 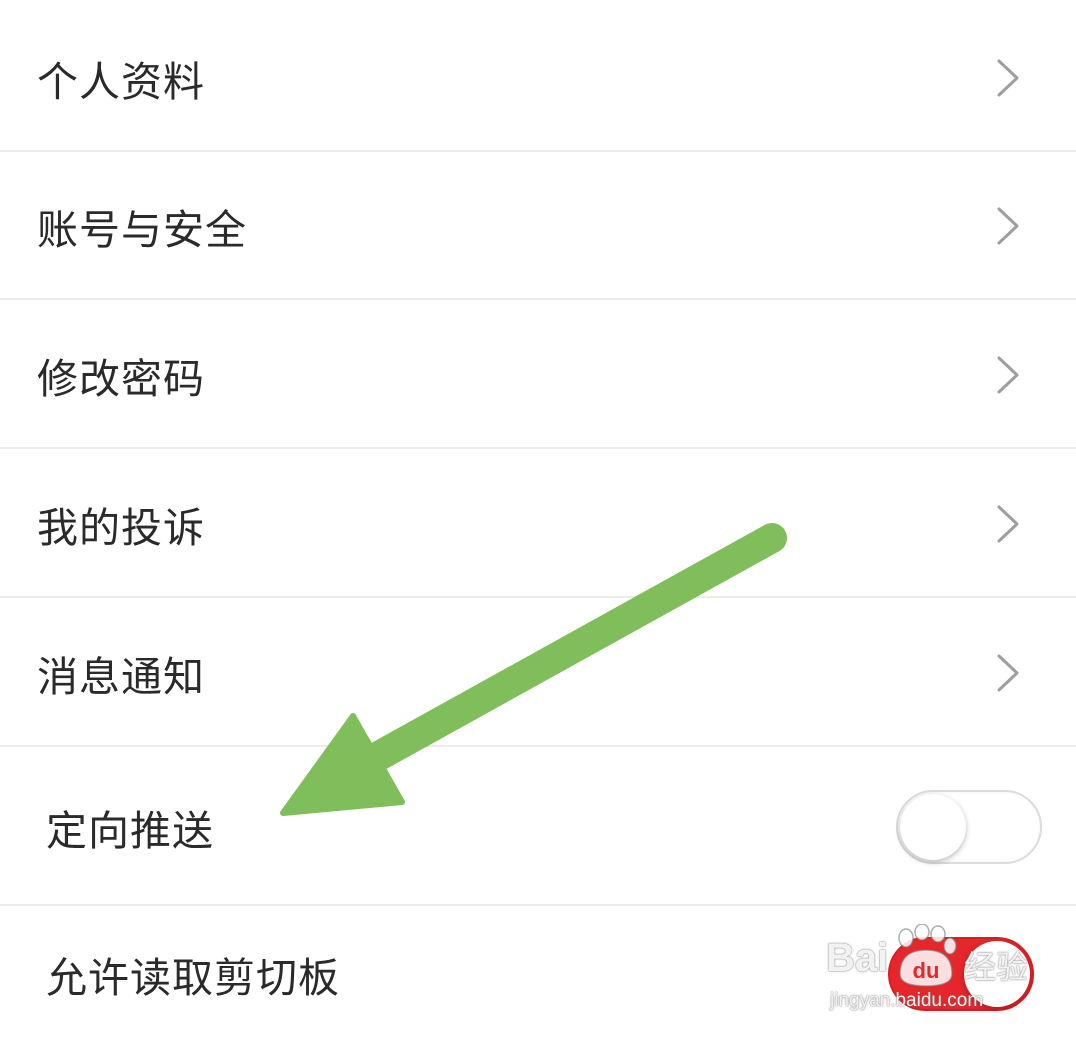 I want to click on settings-item-label: 允许读取剪切板, so click(x=193, y=977).